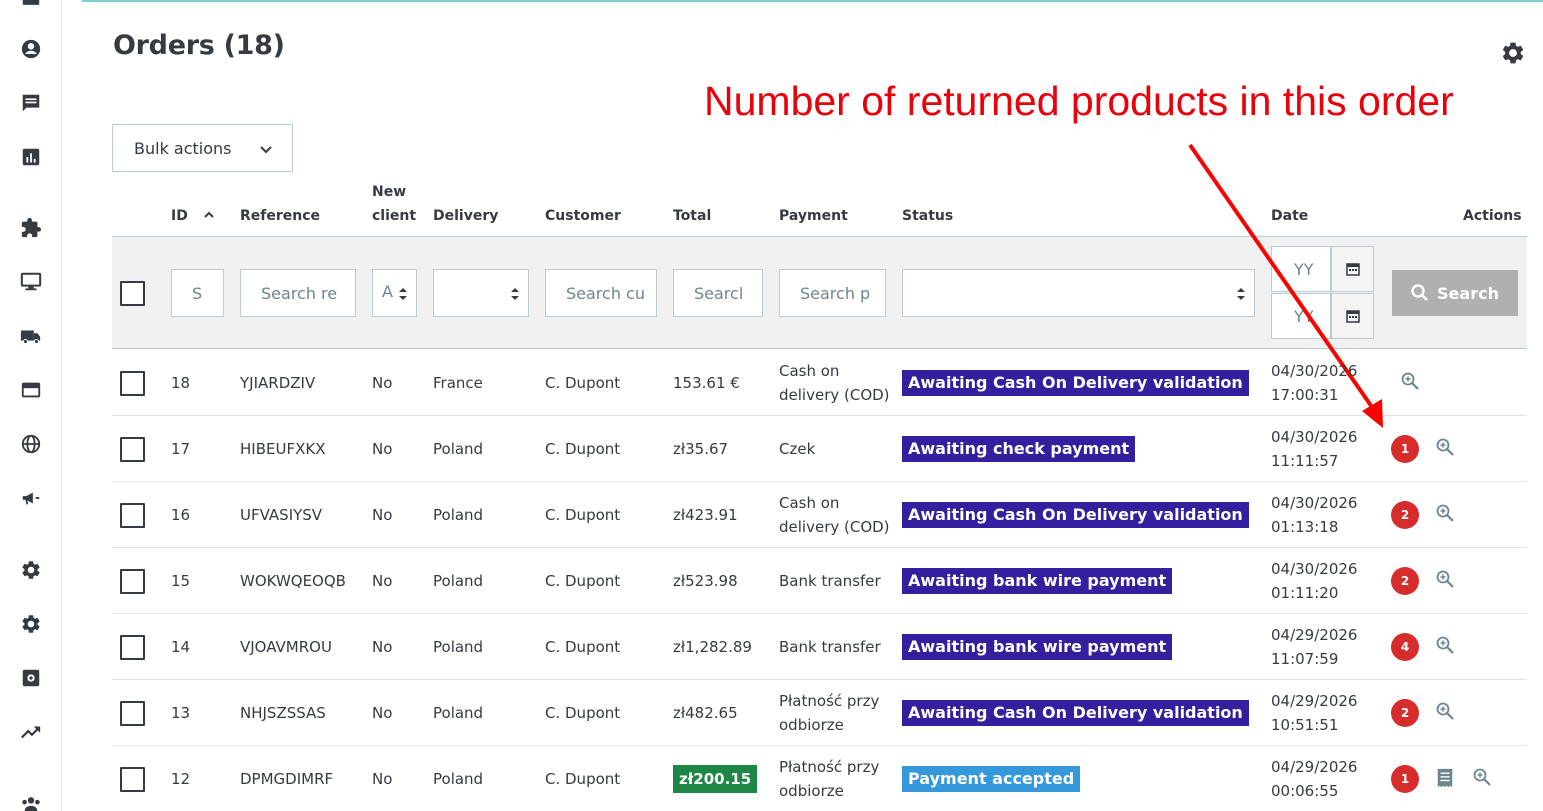 The height and width of the screenshot is (811, 1543). Describe the element at coordinates (31, 444) in the screenshot. I see `international-icon` at that location.